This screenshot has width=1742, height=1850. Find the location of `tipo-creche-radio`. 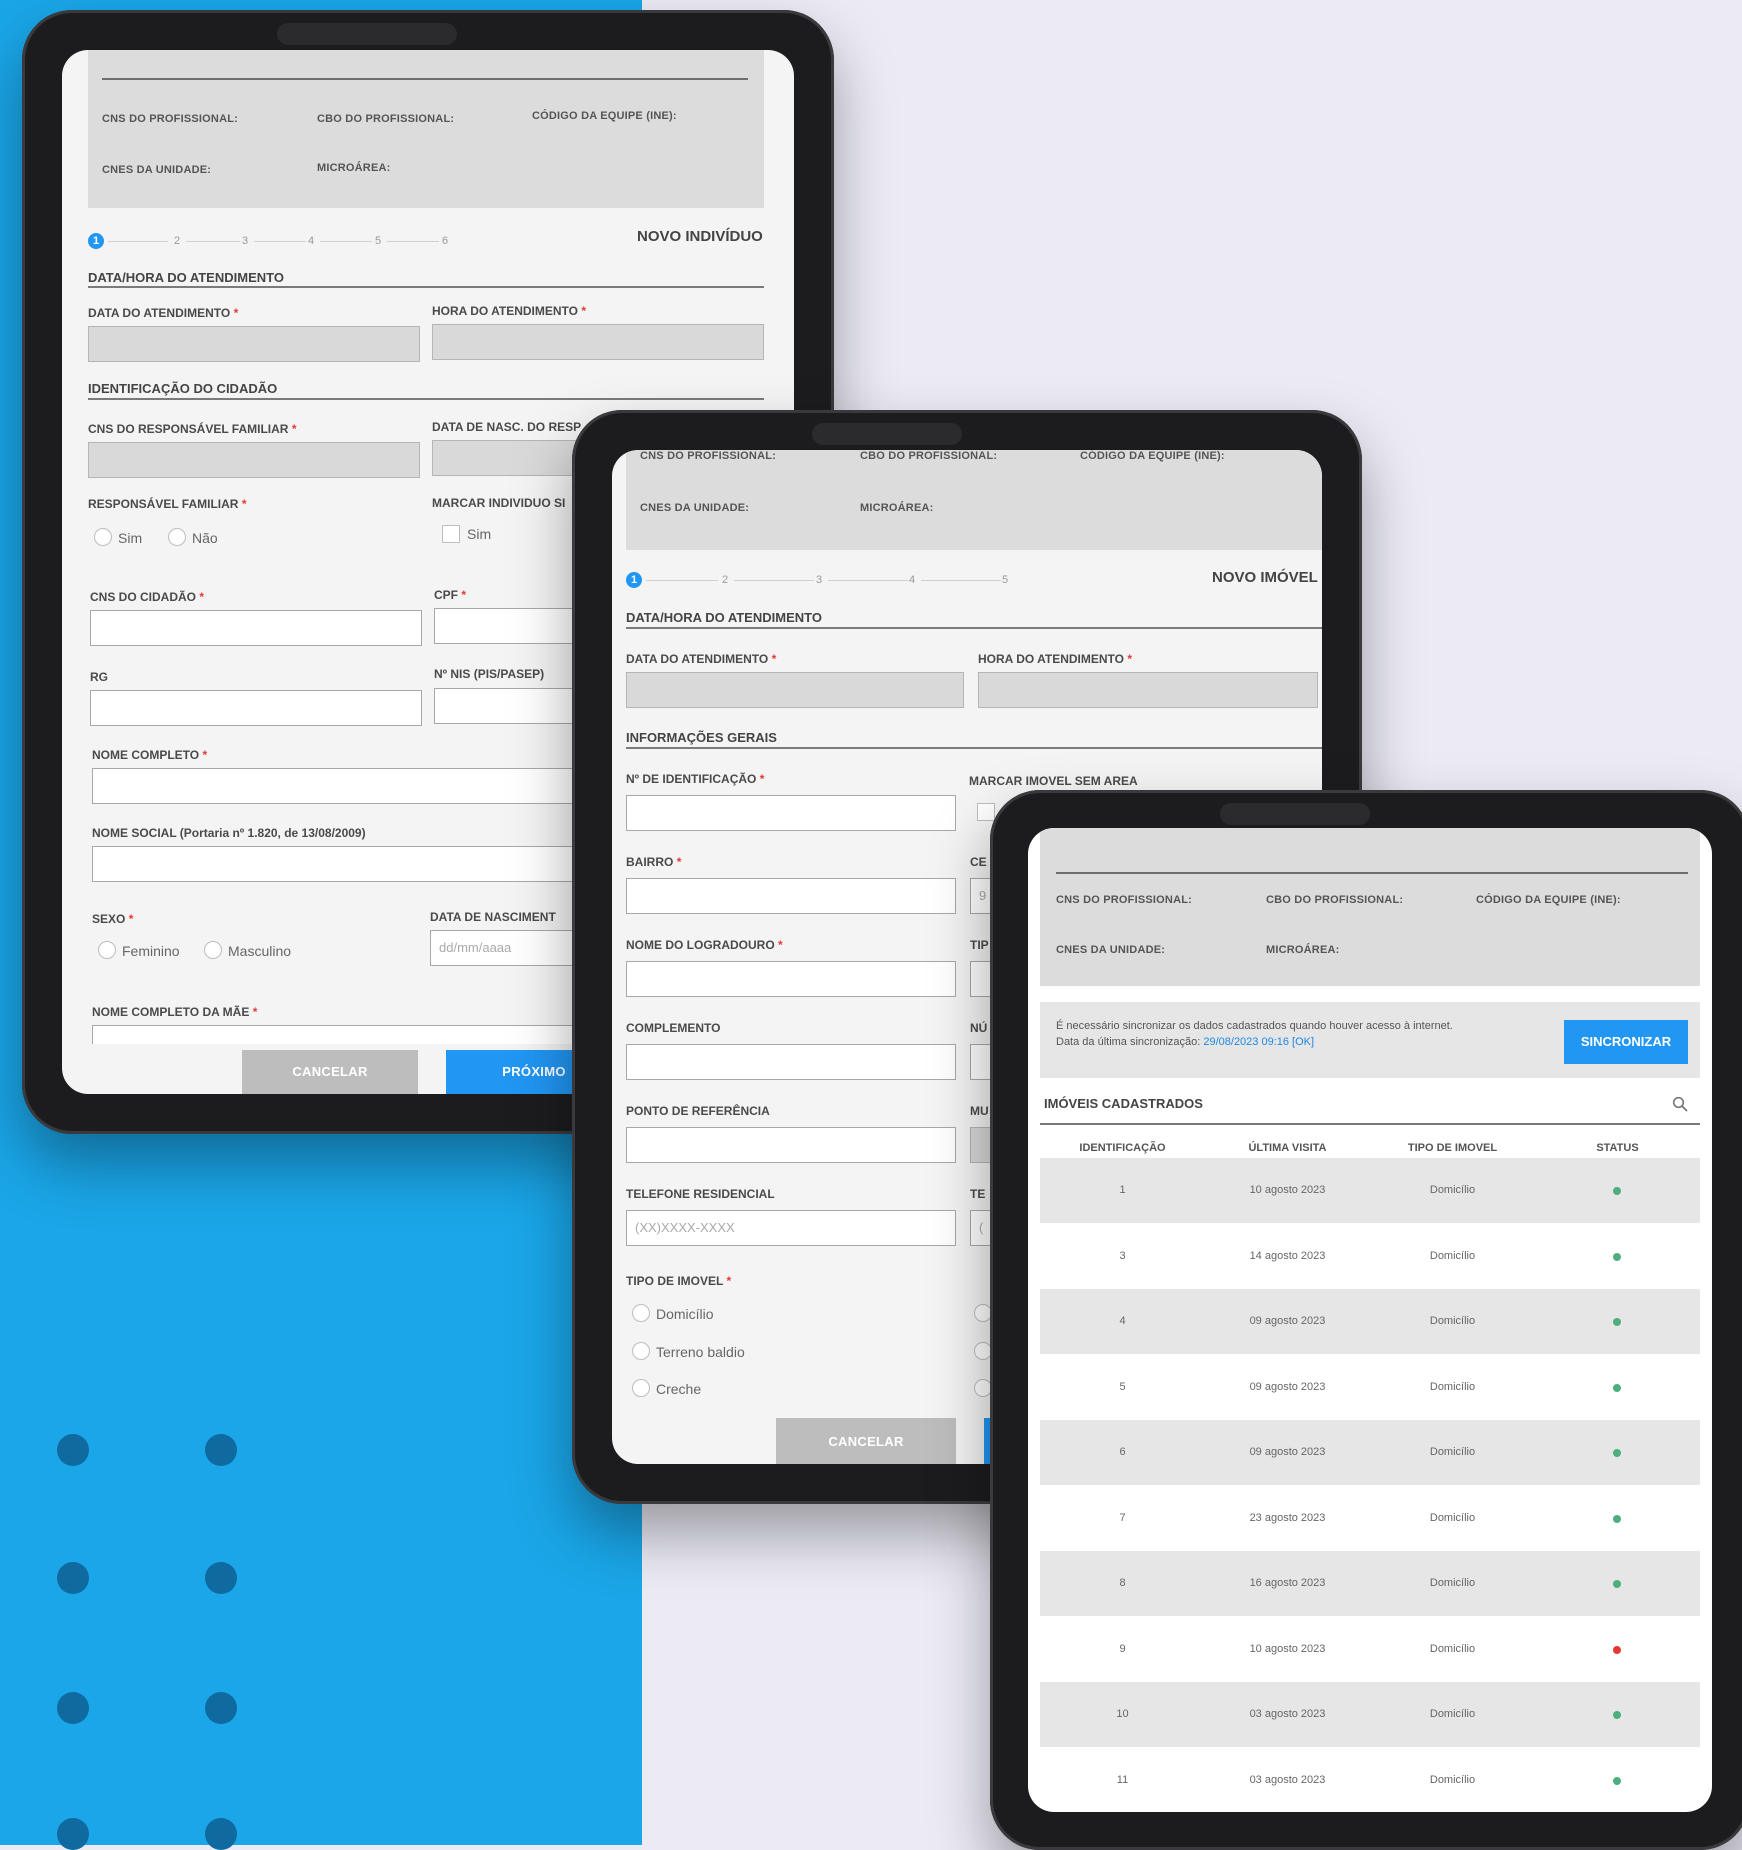

tipo-creche-radio is located at coordinates (641, 1388).